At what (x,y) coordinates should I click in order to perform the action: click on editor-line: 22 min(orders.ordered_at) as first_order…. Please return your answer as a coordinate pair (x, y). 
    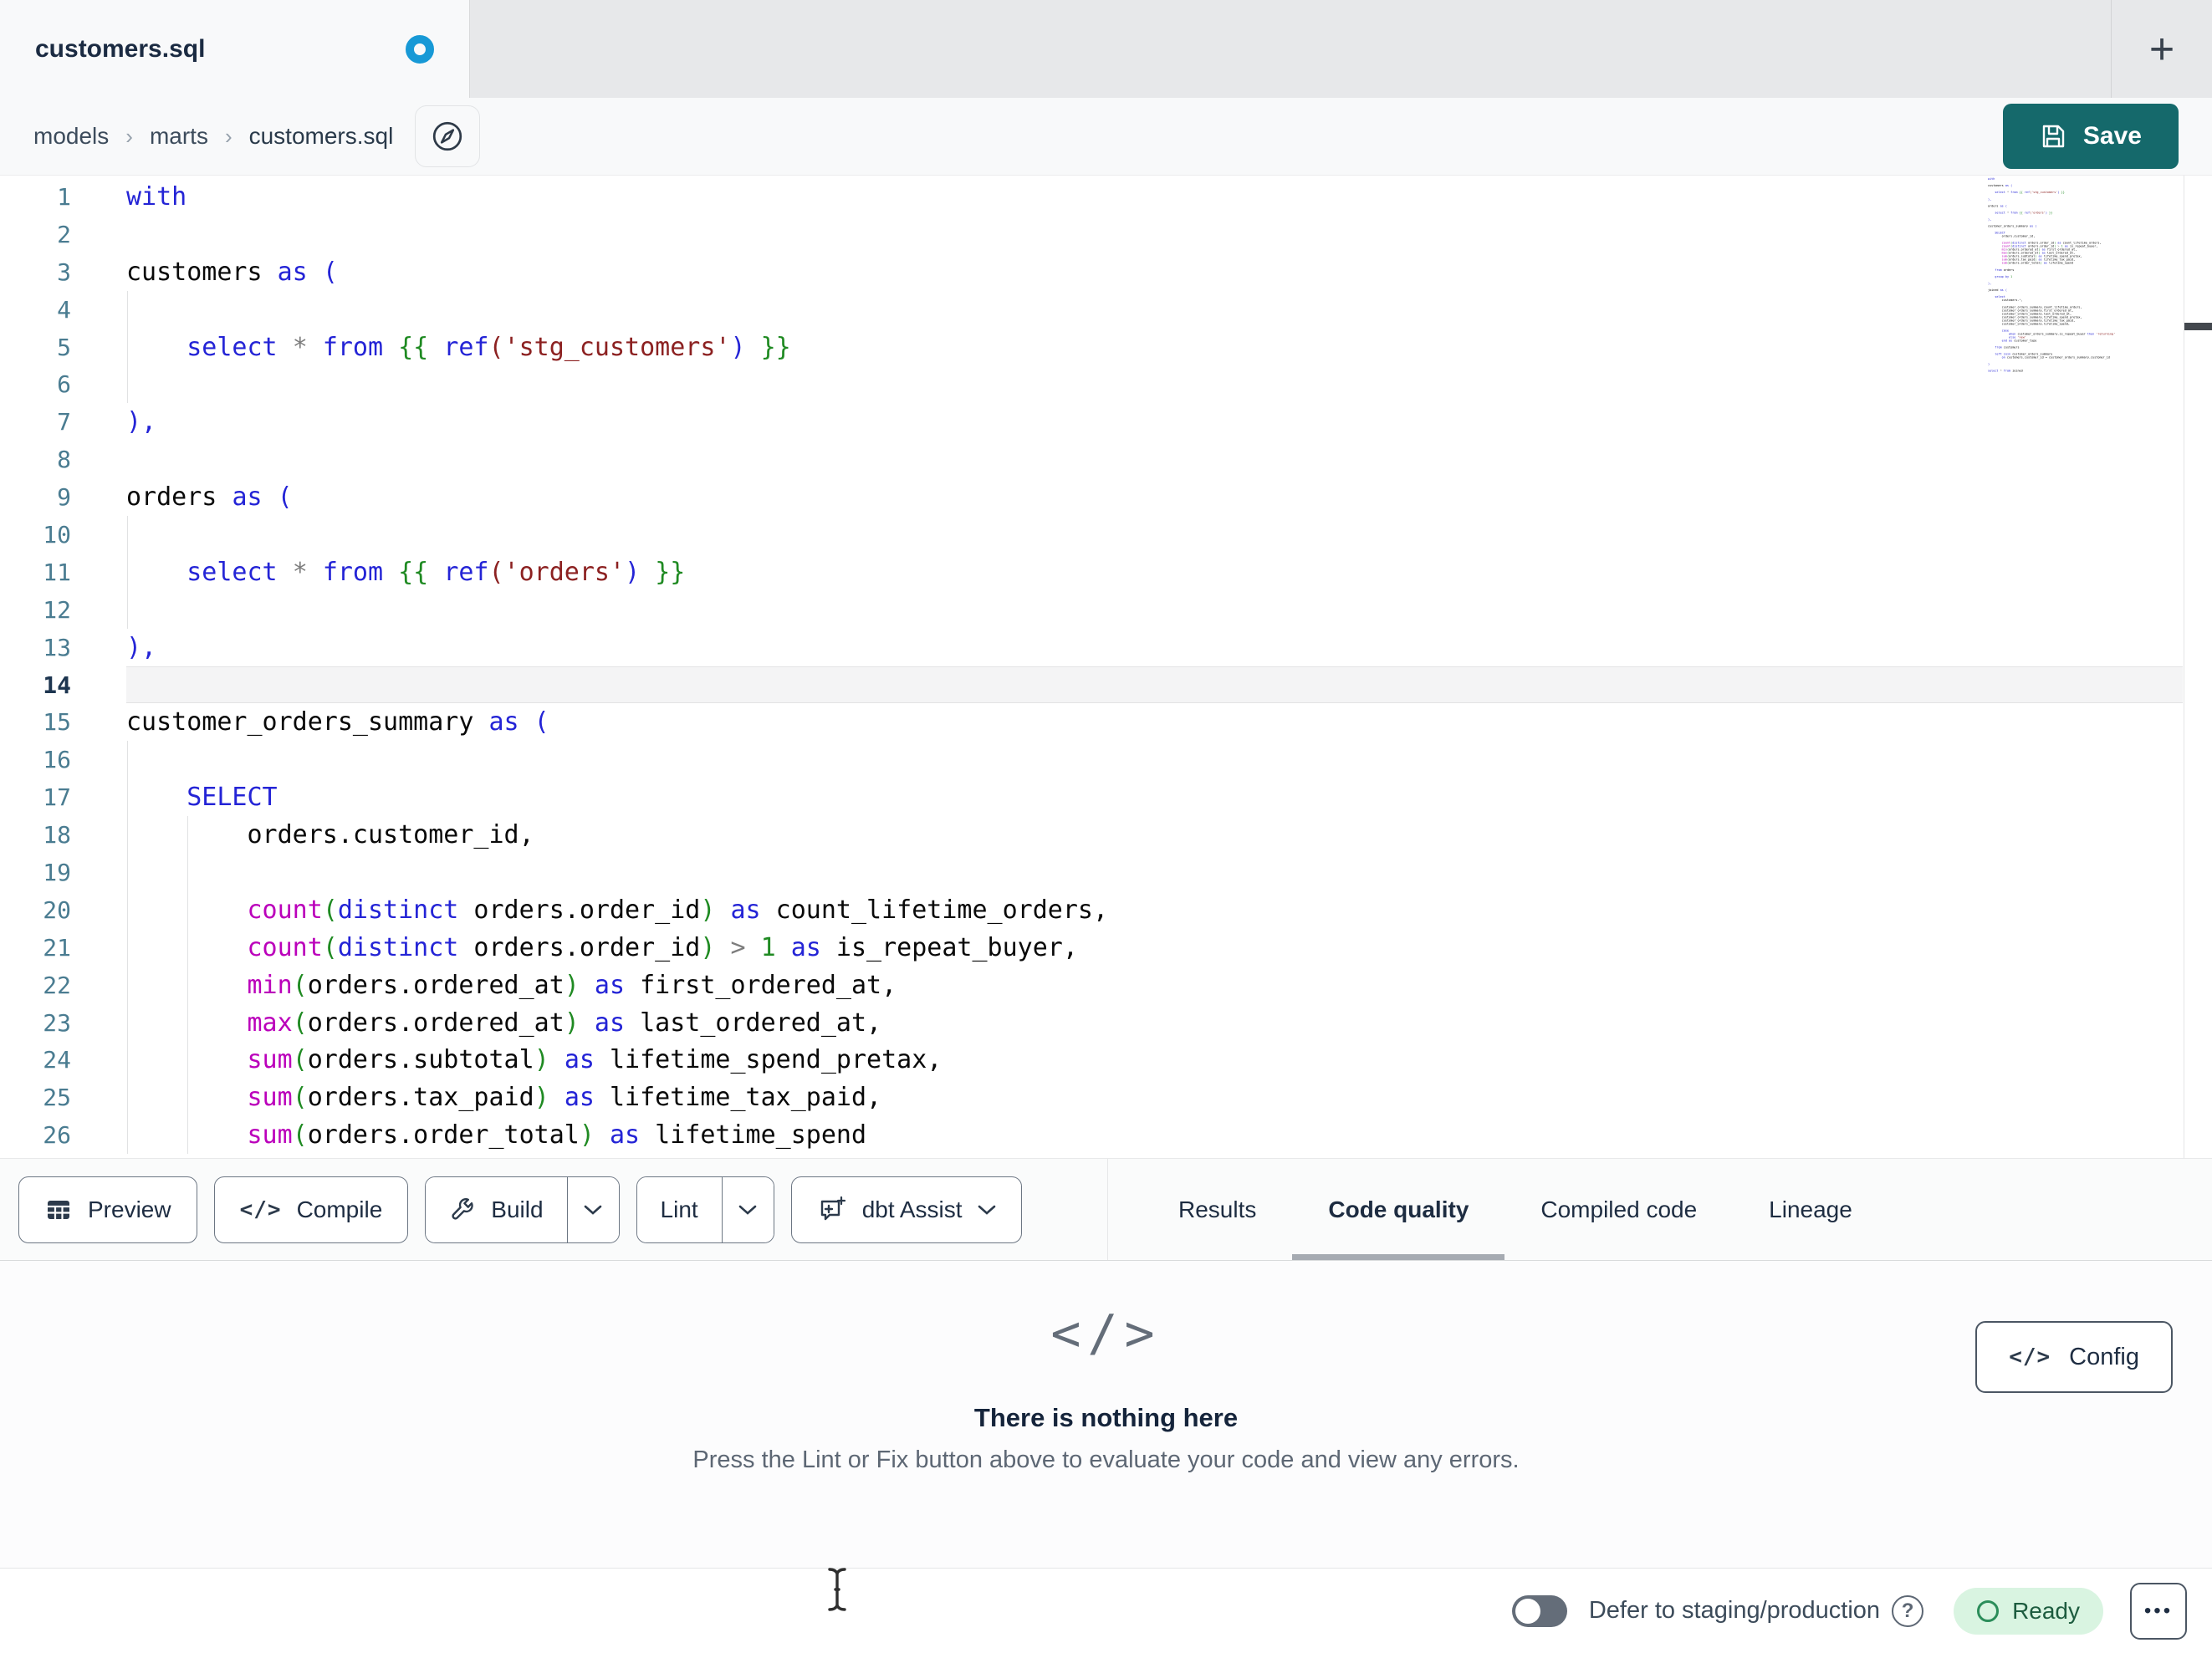
    Looking at the image, I should click on (1092, 985).